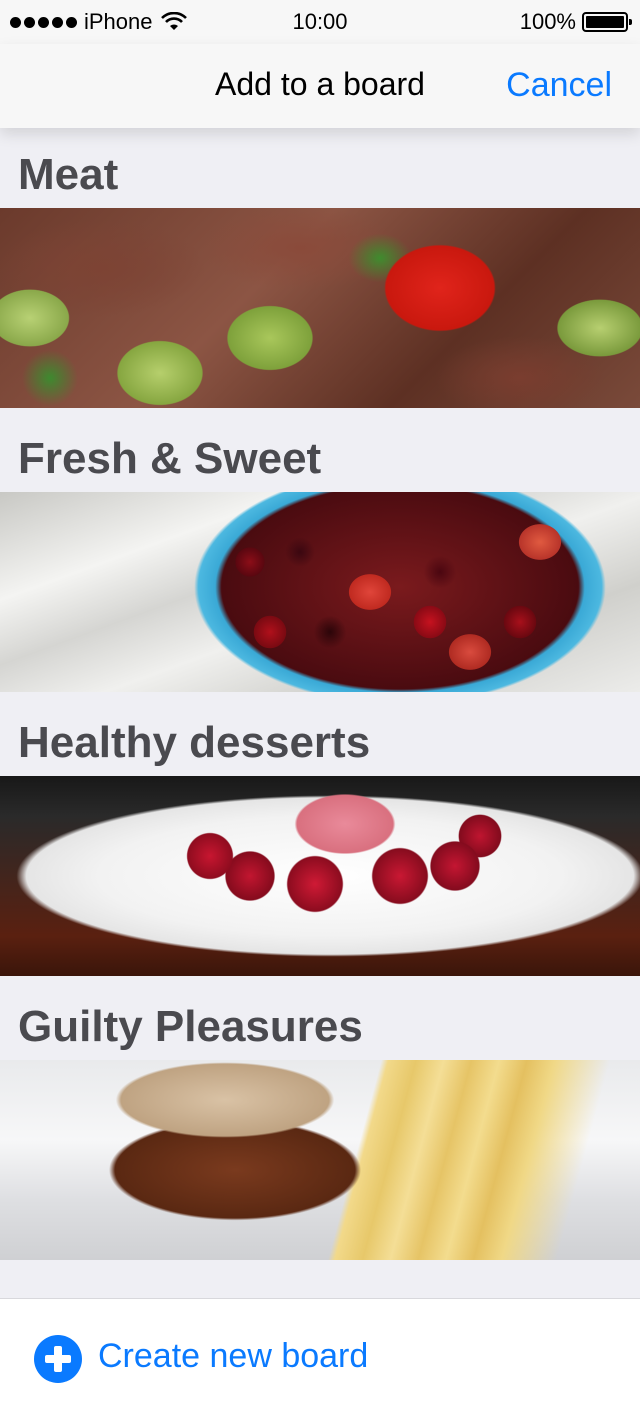 The width and height of the screenshot is (640, 1416). I want to click on board-title: Meat, so click(68, 174).